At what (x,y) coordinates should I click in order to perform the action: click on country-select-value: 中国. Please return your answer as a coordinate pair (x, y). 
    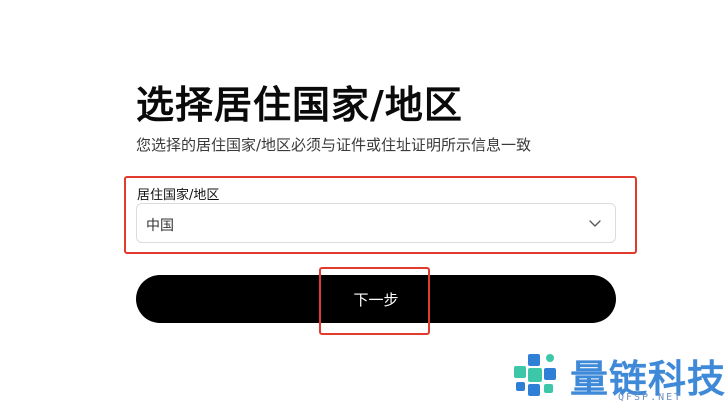
    Looking at the image, I should click on (160, 226).